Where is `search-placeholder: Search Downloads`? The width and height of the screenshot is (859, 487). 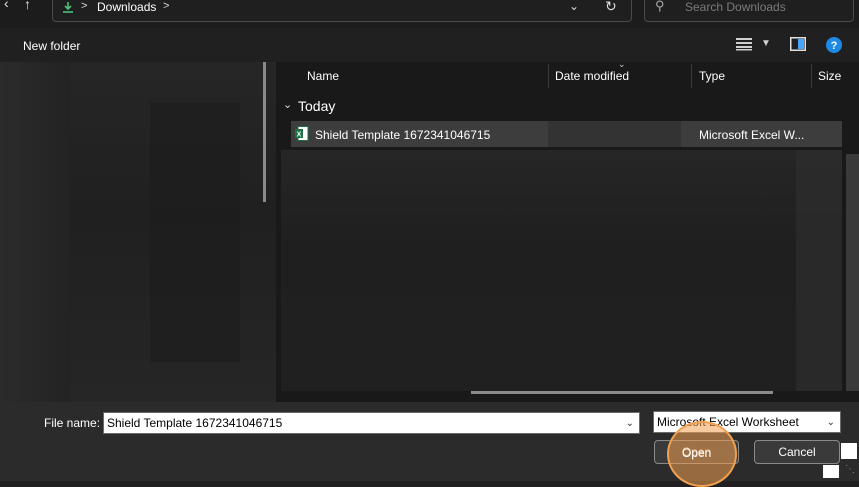 search-placeholder: Search Downloads is located at coordinates (735, 7).